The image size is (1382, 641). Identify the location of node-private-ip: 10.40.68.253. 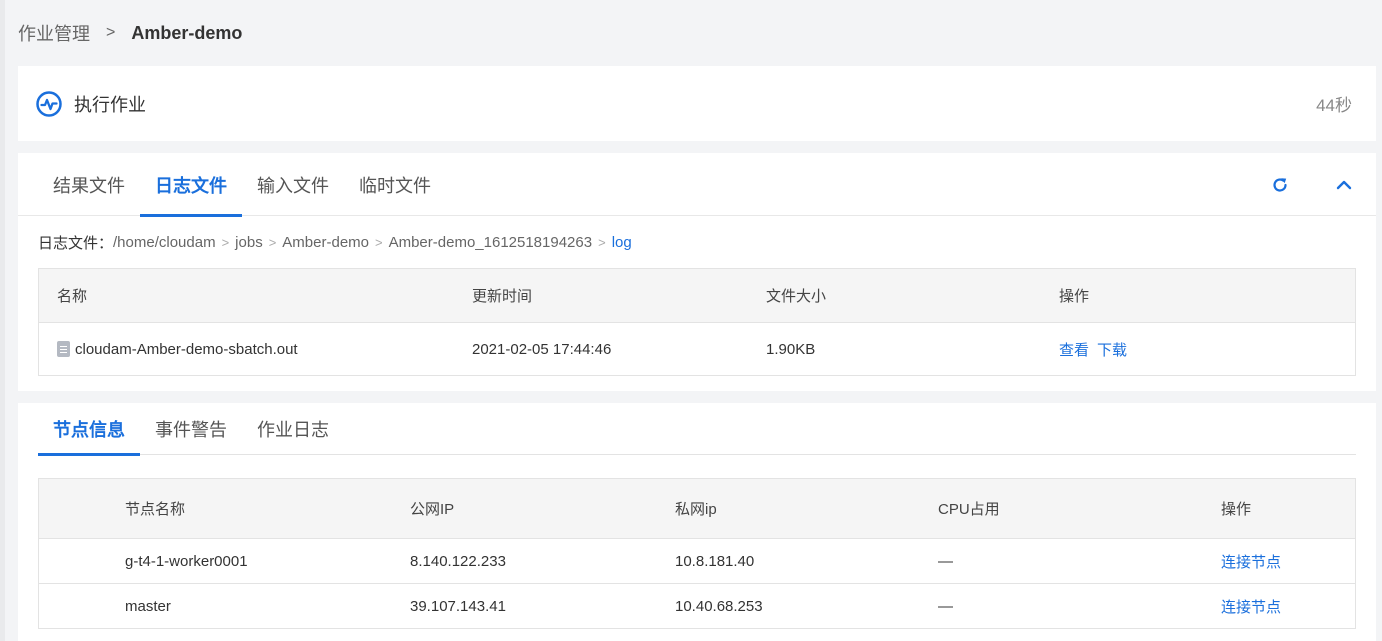
(719, 606).